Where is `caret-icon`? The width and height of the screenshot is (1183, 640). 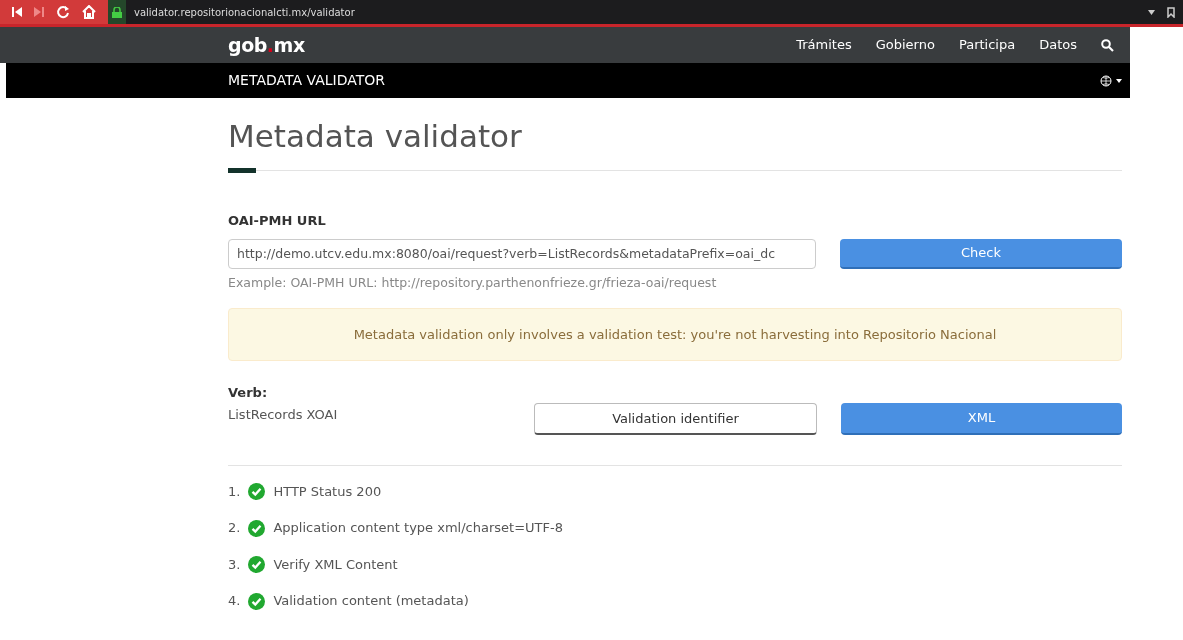
caret-icon is located at coordinates (1119, 80).